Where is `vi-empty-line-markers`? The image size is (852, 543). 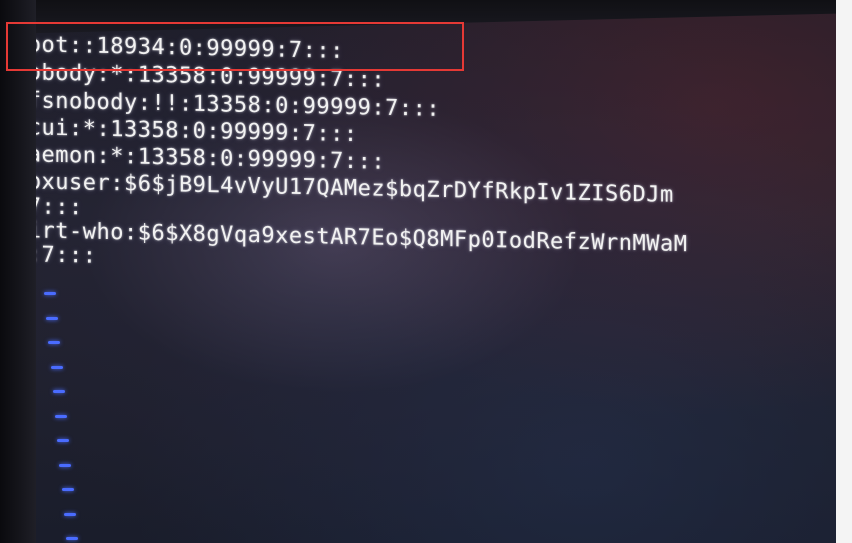 vi-empty-line-markers is located at coordinates (61, 402).